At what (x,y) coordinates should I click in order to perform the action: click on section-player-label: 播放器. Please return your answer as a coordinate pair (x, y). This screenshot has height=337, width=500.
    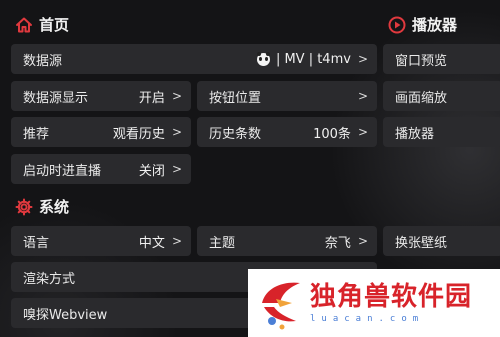
    Looking at the image, I should click on (435, 25).